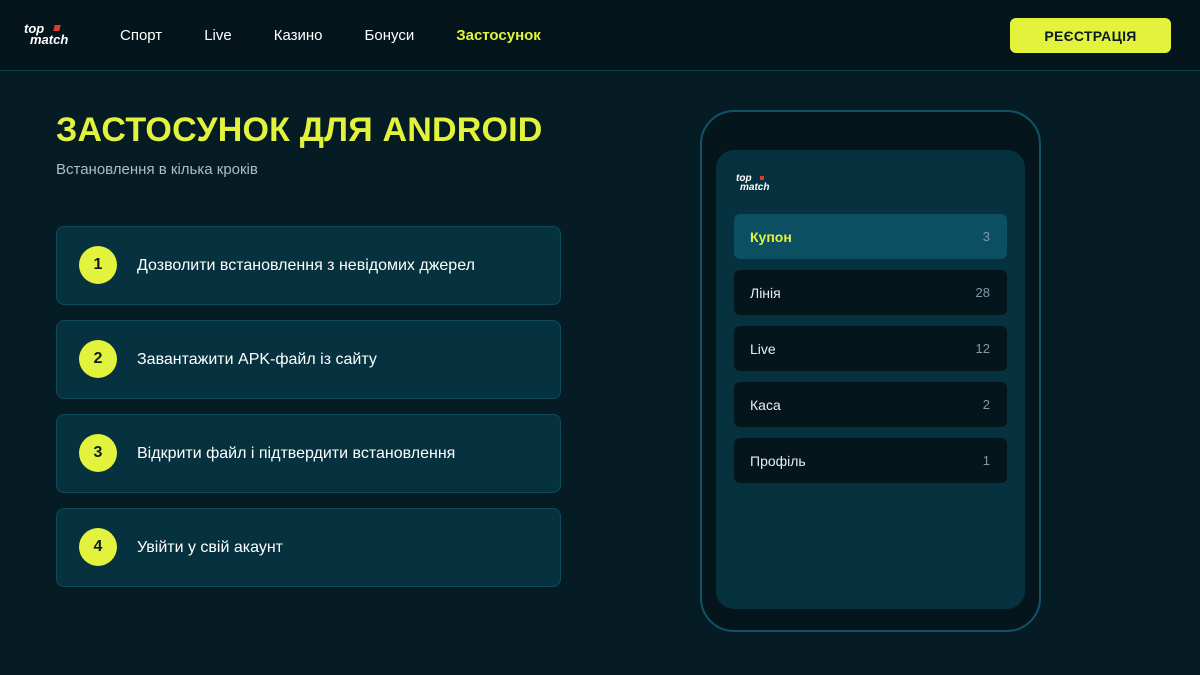 The width and height of the screenshot is (1200, 675). Describe the element at coordinates (390, 35) in the screenshot. I see `nav-item-bonuses: Бонуси` at that location.